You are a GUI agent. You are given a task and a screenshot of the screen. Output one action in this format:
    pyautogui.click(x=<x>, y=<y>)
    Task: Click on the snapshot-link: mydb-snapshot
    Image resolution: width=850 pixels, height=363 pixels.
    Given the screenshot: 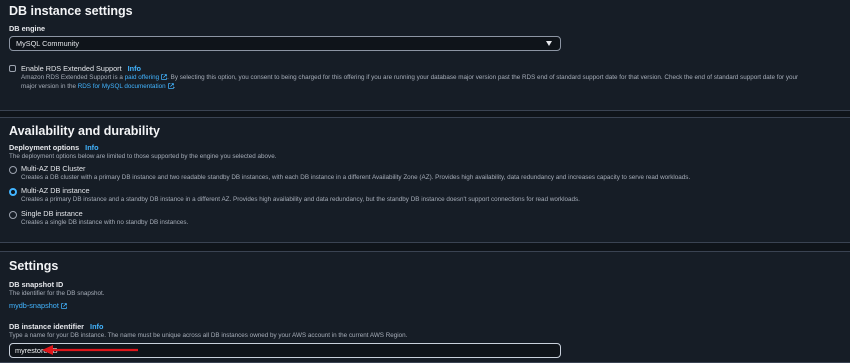 What is the action you would take?
    pyautogui.click(x=34, y=305)
    